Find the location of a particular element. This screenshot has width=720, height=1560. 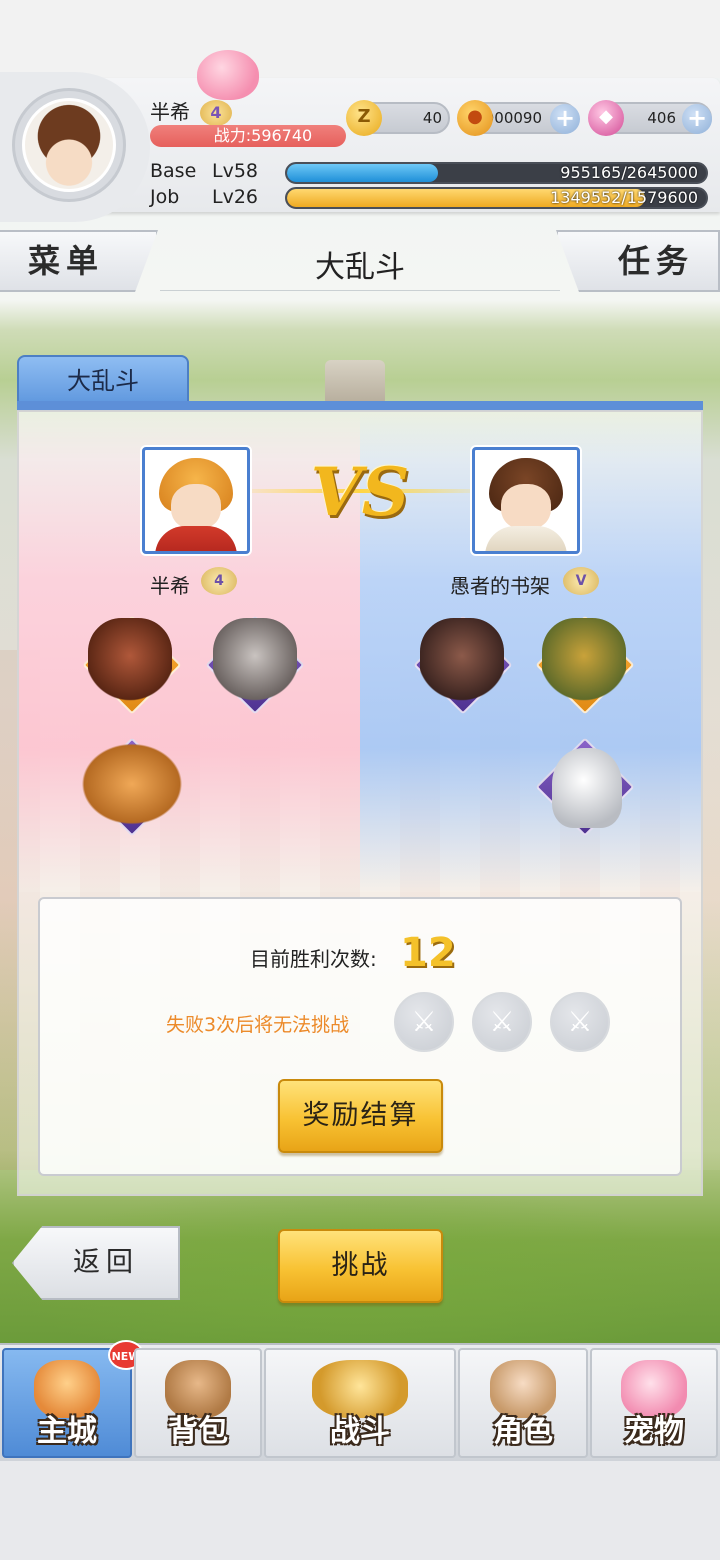

base-exp-text: 955165/2645000 is located at coordinates (629, 172).